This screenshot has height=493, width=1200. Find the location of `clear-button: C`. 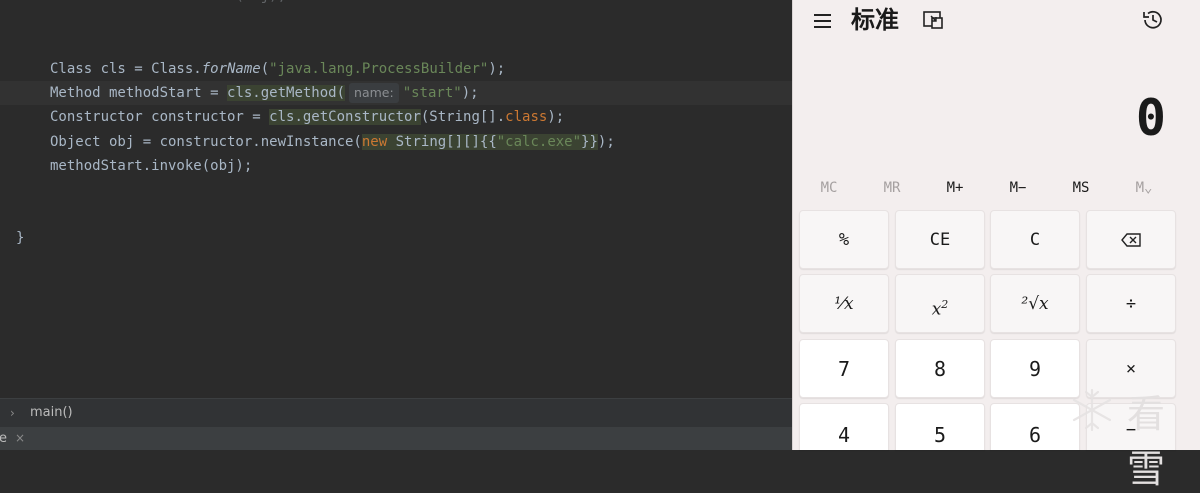

clear-button: C is located at coordinates (1035, 239).